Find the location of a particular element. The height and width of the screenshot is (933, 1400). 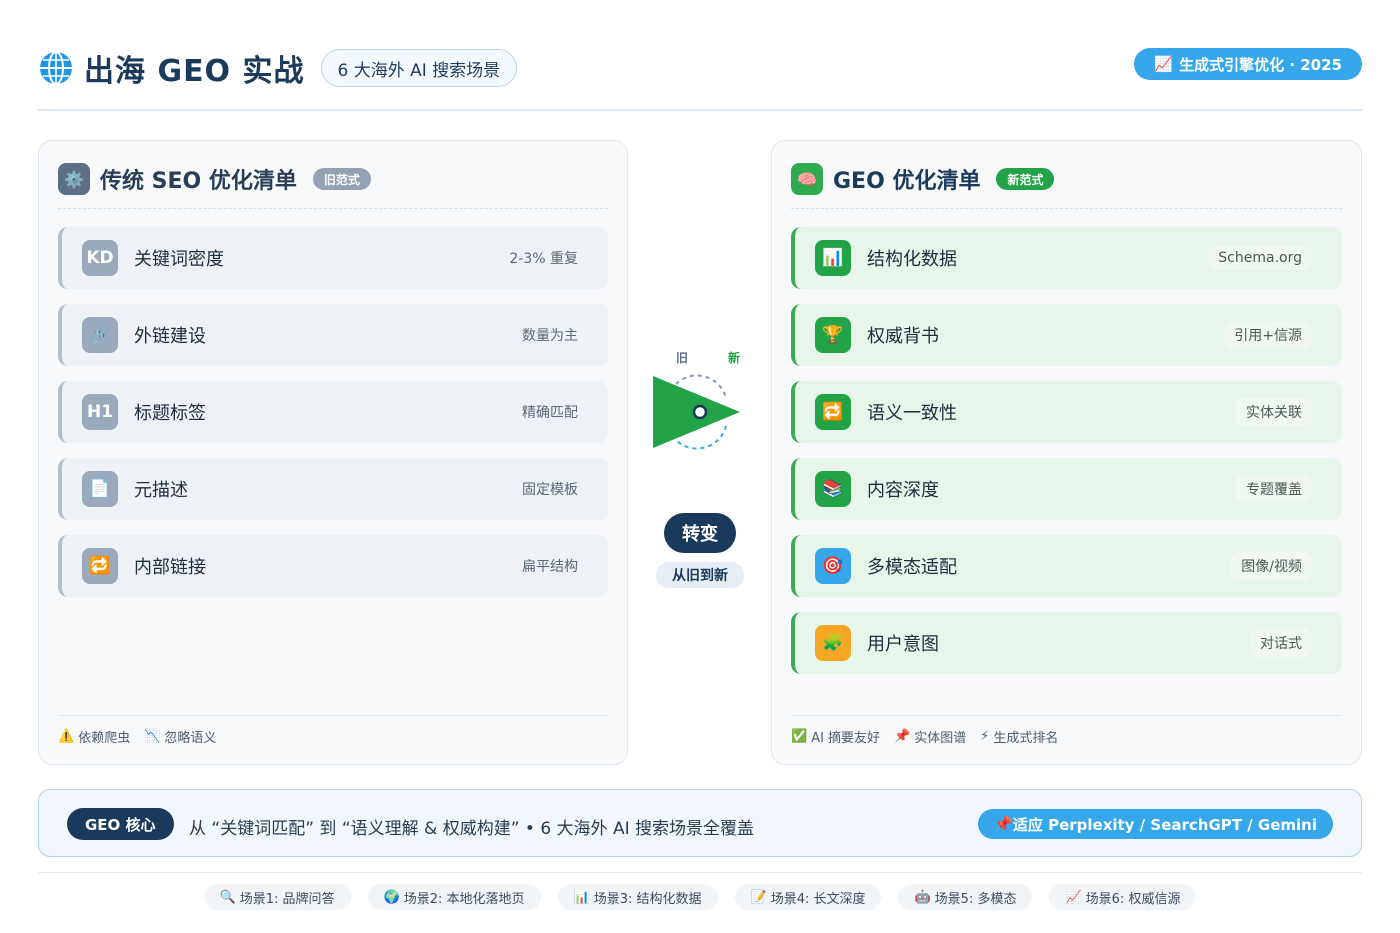

page-title: 出海 GEO 实战 is located at coordinates (194, 71).